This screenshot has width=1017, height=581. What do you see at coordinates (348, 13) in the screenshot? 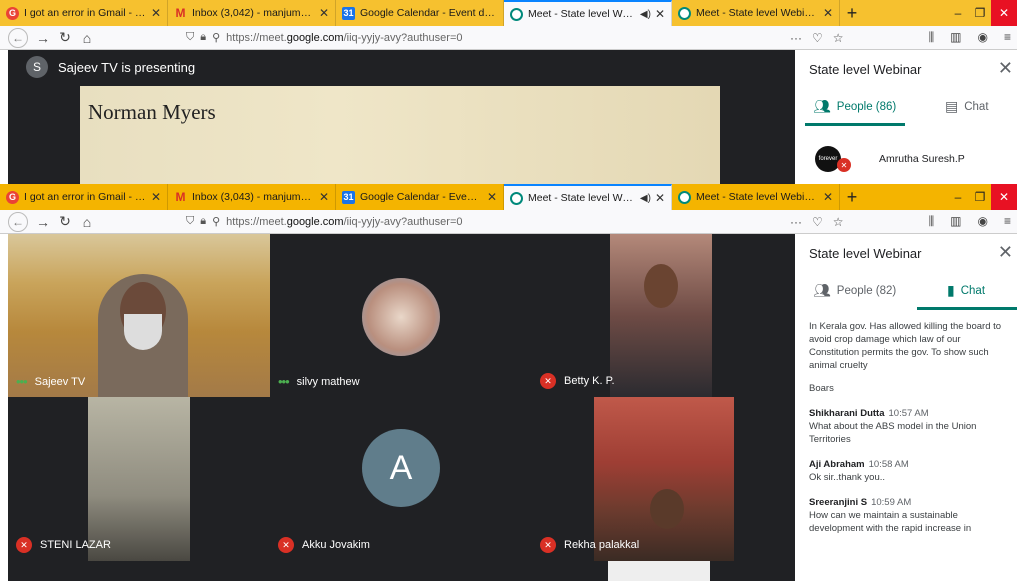
I see `calendar-icon: 31` at bounding box center [348, 13].